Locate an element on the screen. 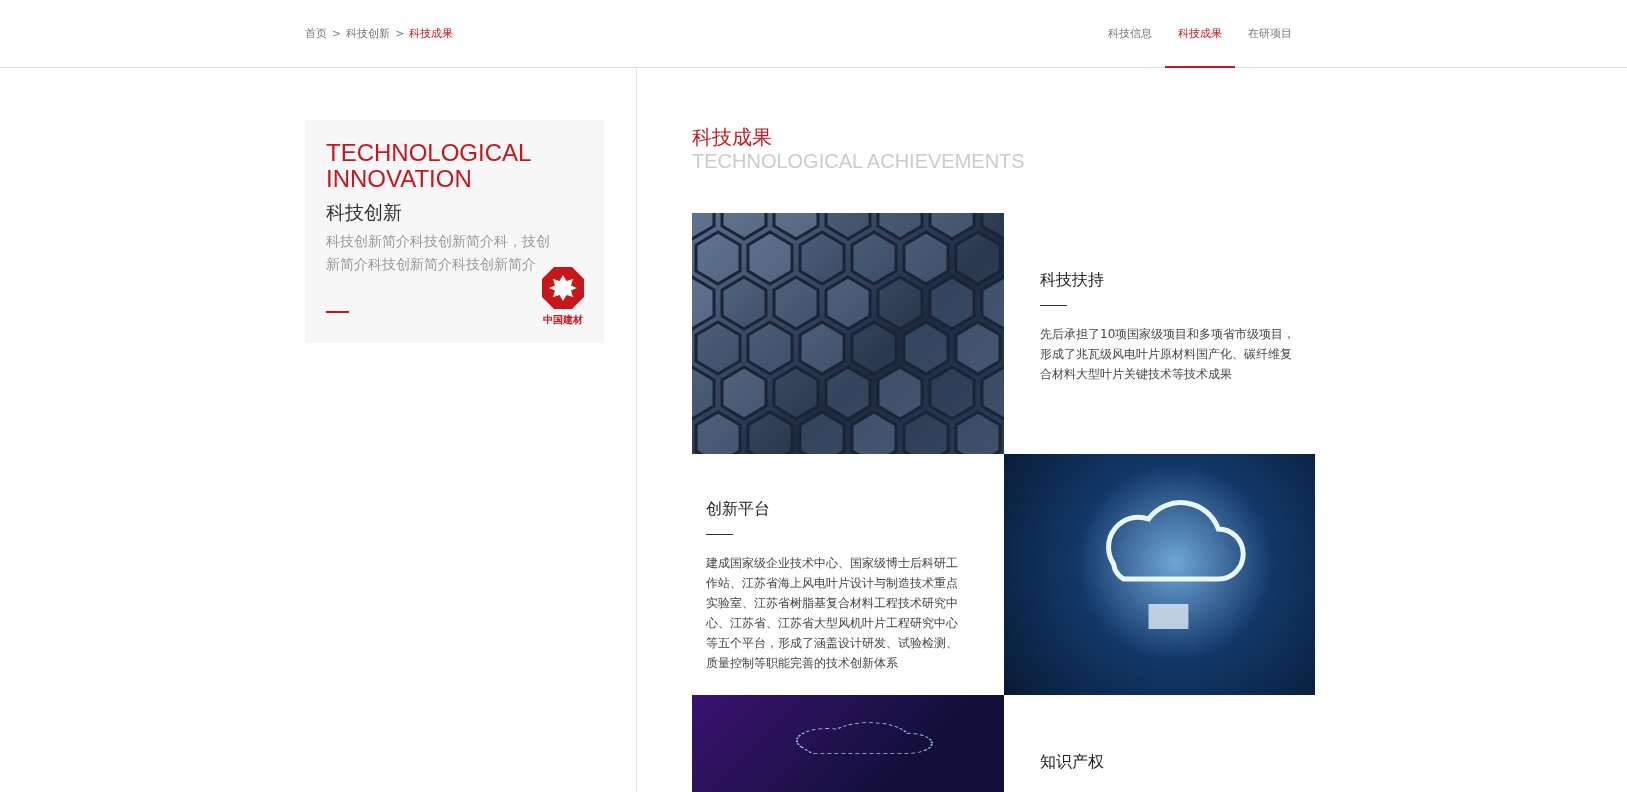 The height and width of the screenshot is (792, 1627). card-description: 科技创新简介科技创新简介科，技创新简介科技创新简介科技创新简介 is located at coordinates (438, 253).